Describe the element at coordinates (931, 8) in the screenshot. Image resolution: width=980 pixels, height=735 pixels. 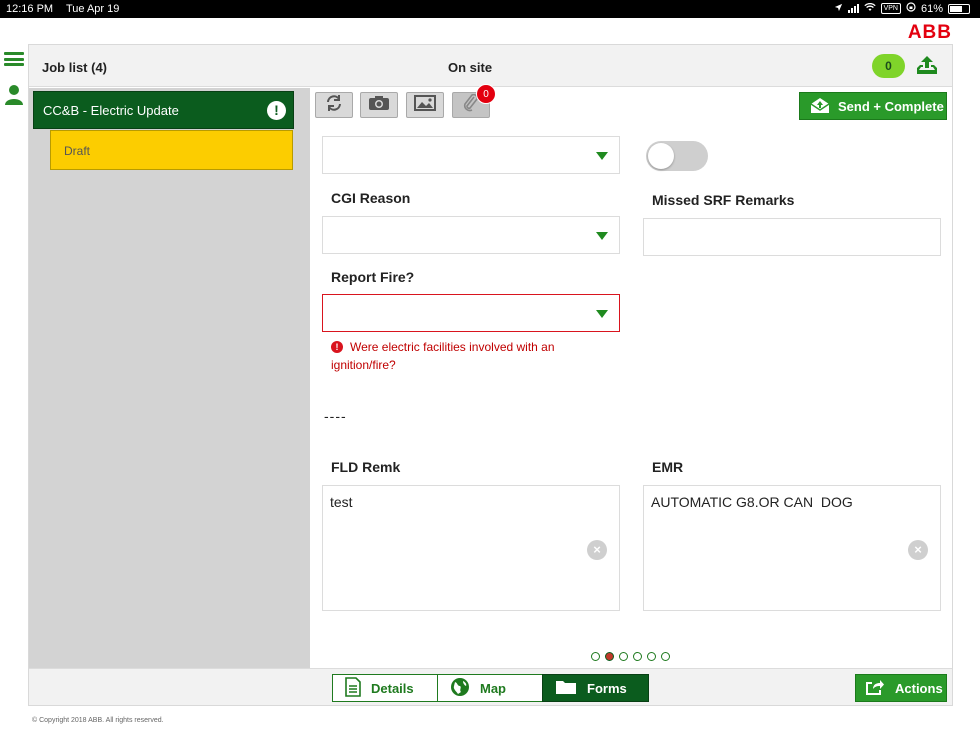
I see `battery-percent: 61%` at that location.